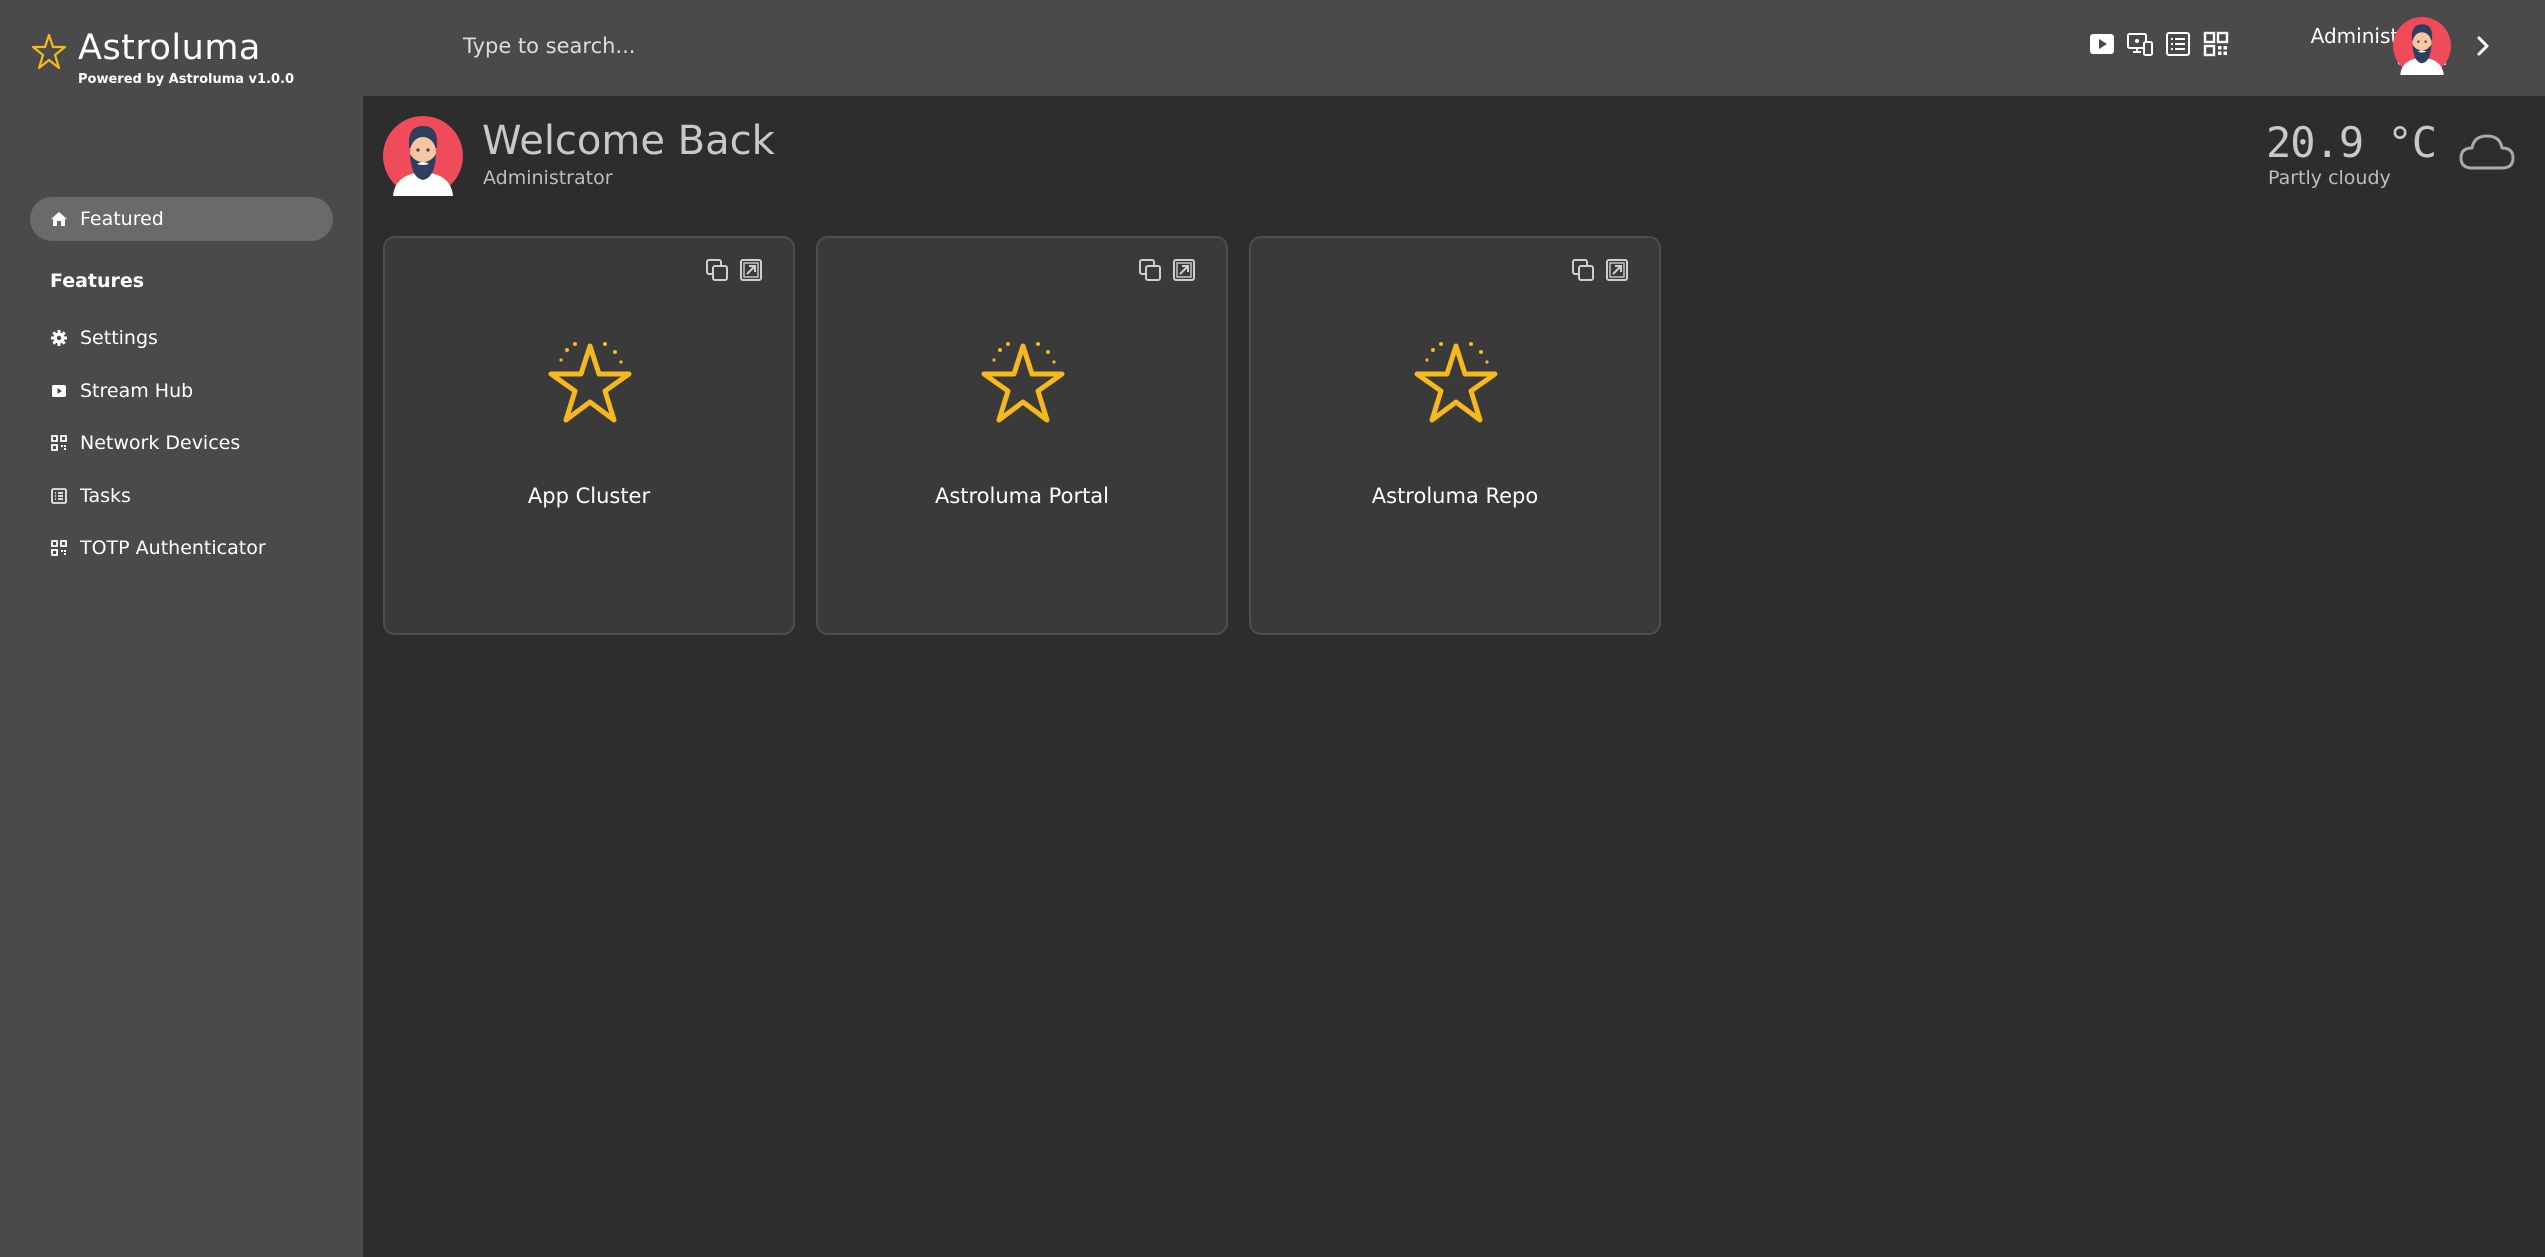 The image size is (2545, 1257). Describe the element at coordinates (2159, 44) in the screenshot. I see `header-icons` at that location.